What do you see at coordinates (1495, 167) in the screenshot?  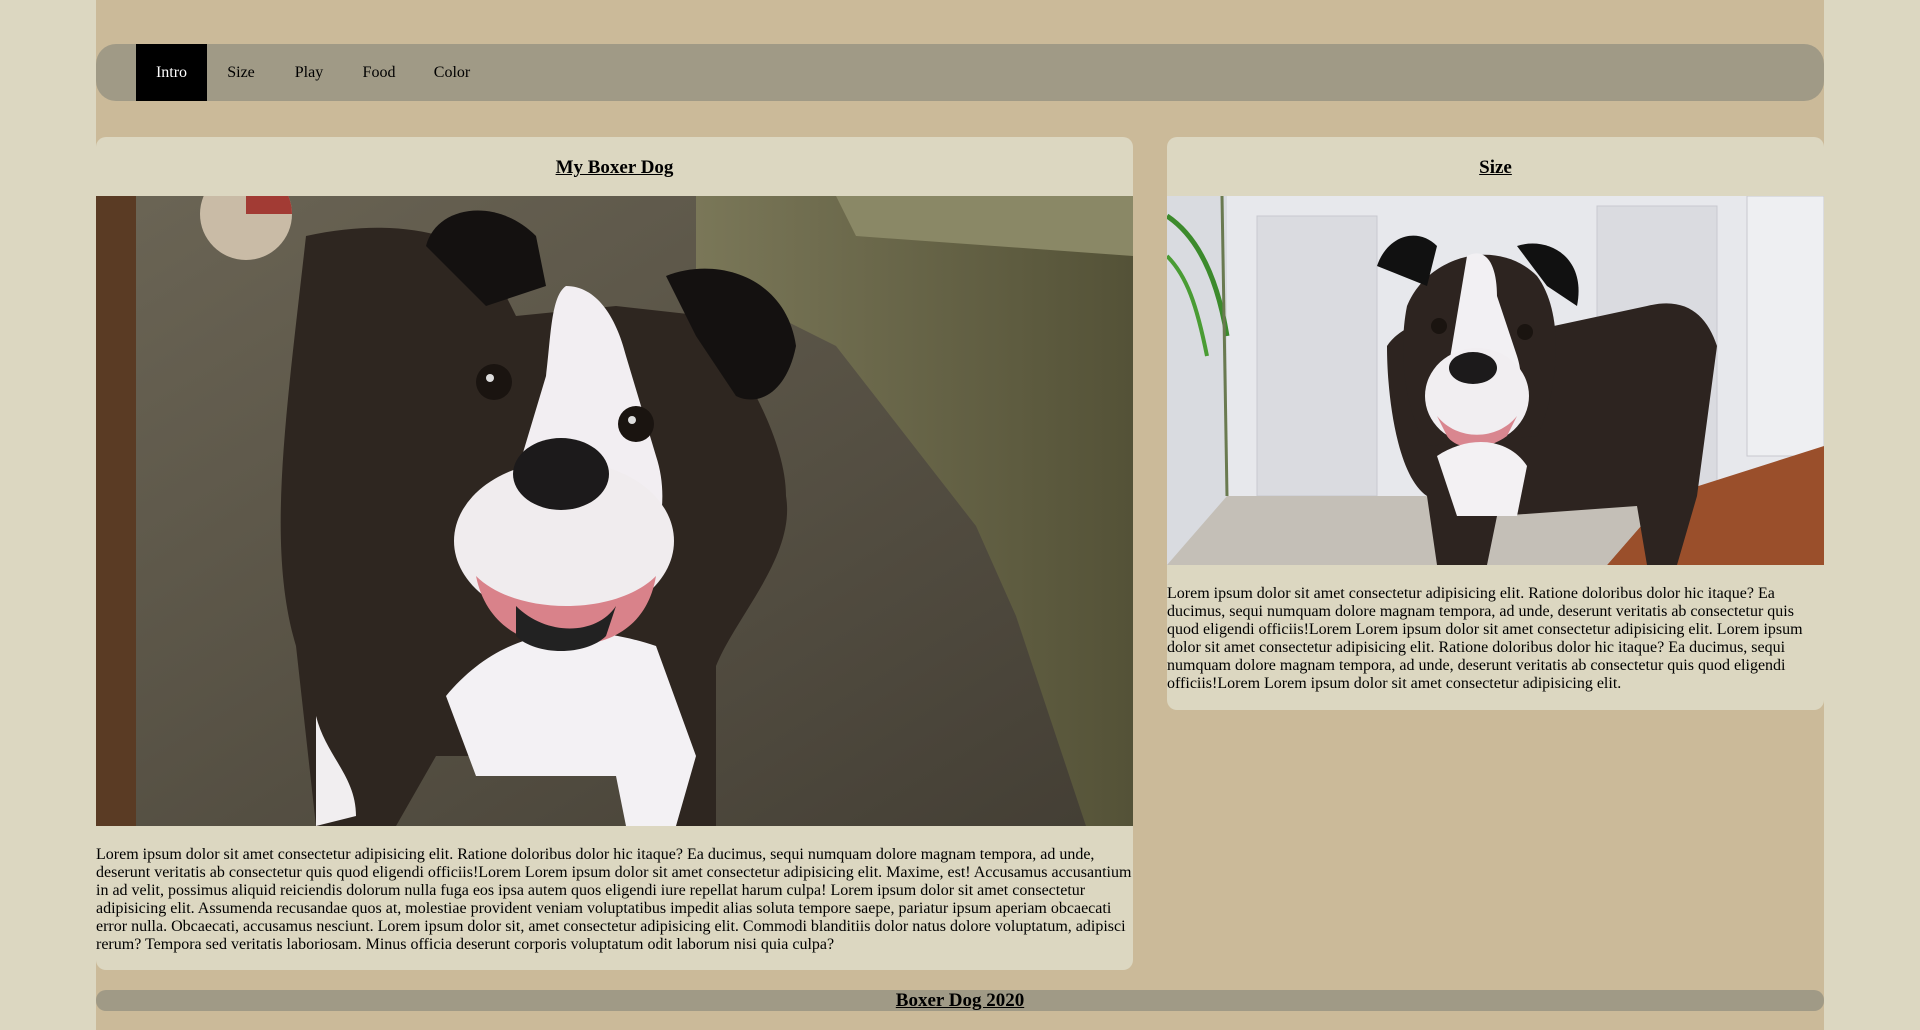 I see `size-card-title: Size` at bounding box center [1495, 167].